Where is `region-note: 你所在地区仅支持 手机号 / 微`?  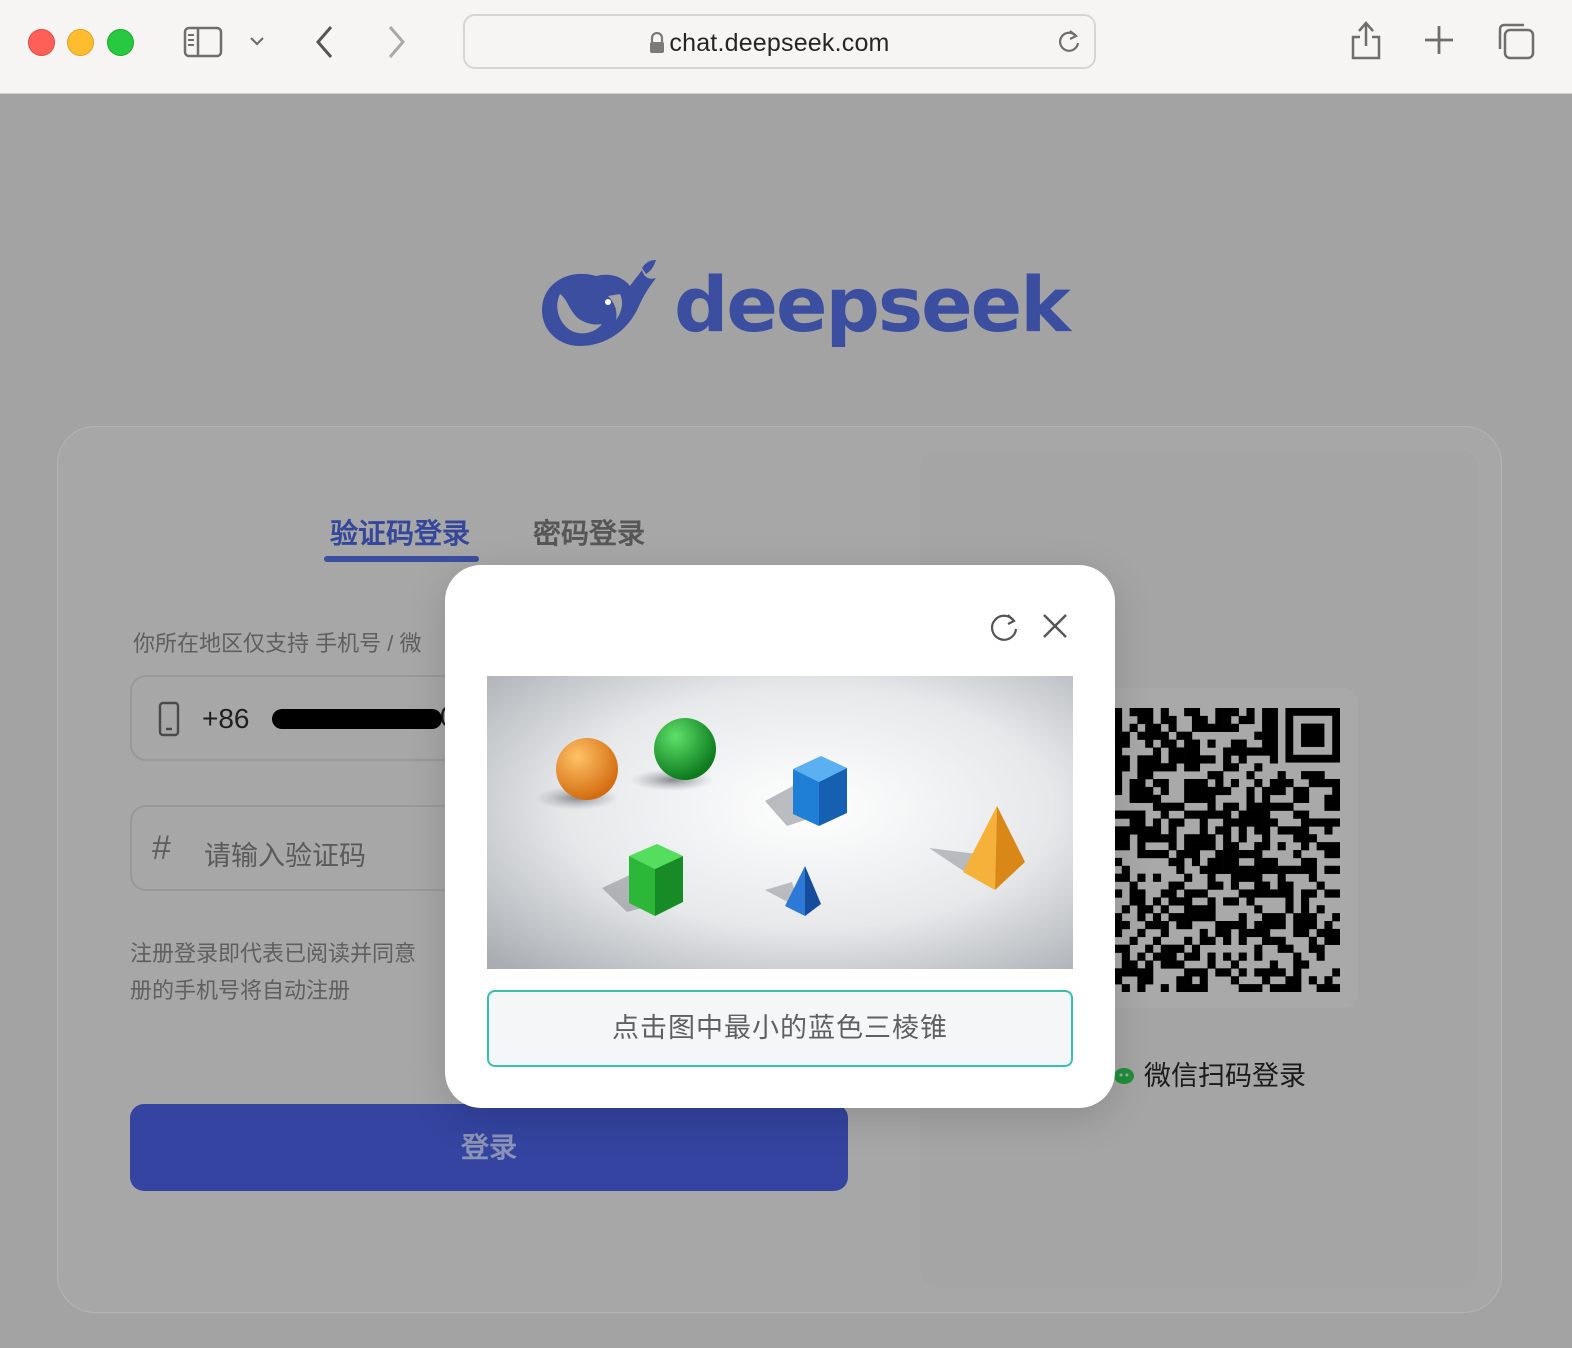 region-note: 你所在地区仅支持 手机号 / 微 is located at coordinates (277, 643).